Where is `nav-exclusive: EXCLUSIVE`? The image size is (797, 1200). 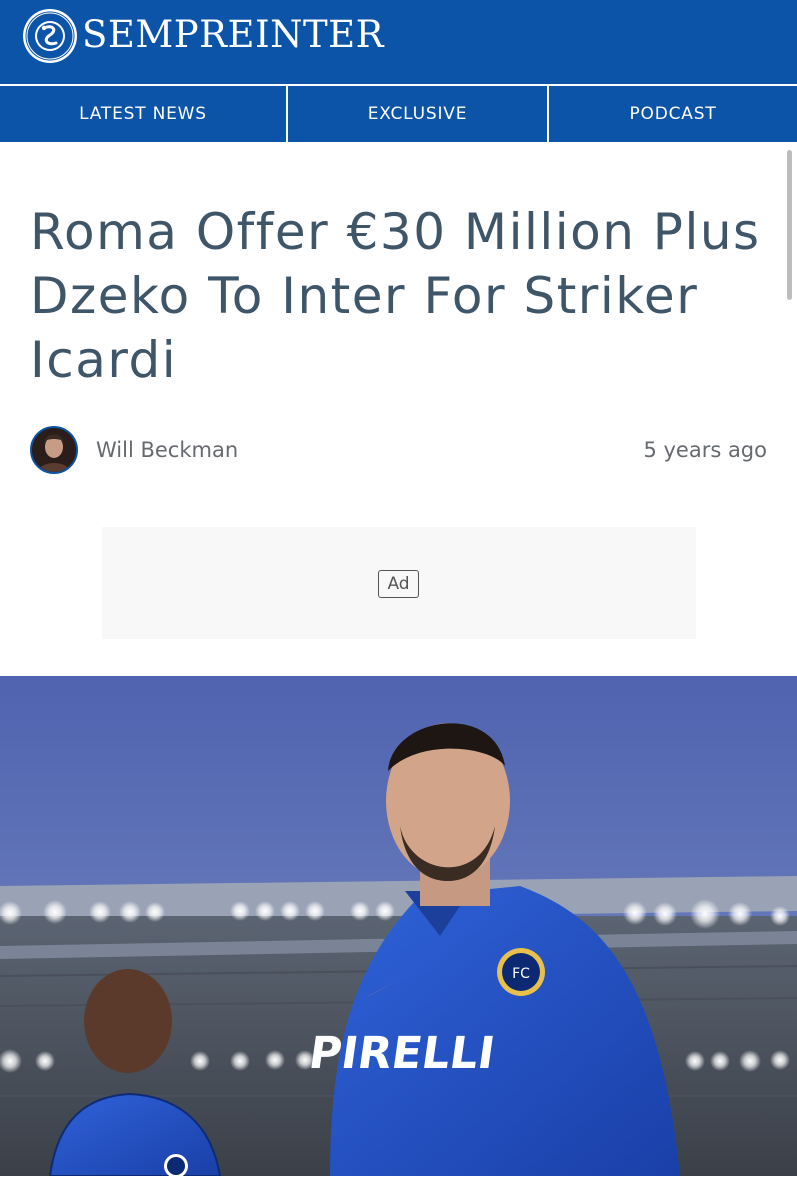
nav-exclusive: EXCLUSIVE is located at coordinates (418, 114).